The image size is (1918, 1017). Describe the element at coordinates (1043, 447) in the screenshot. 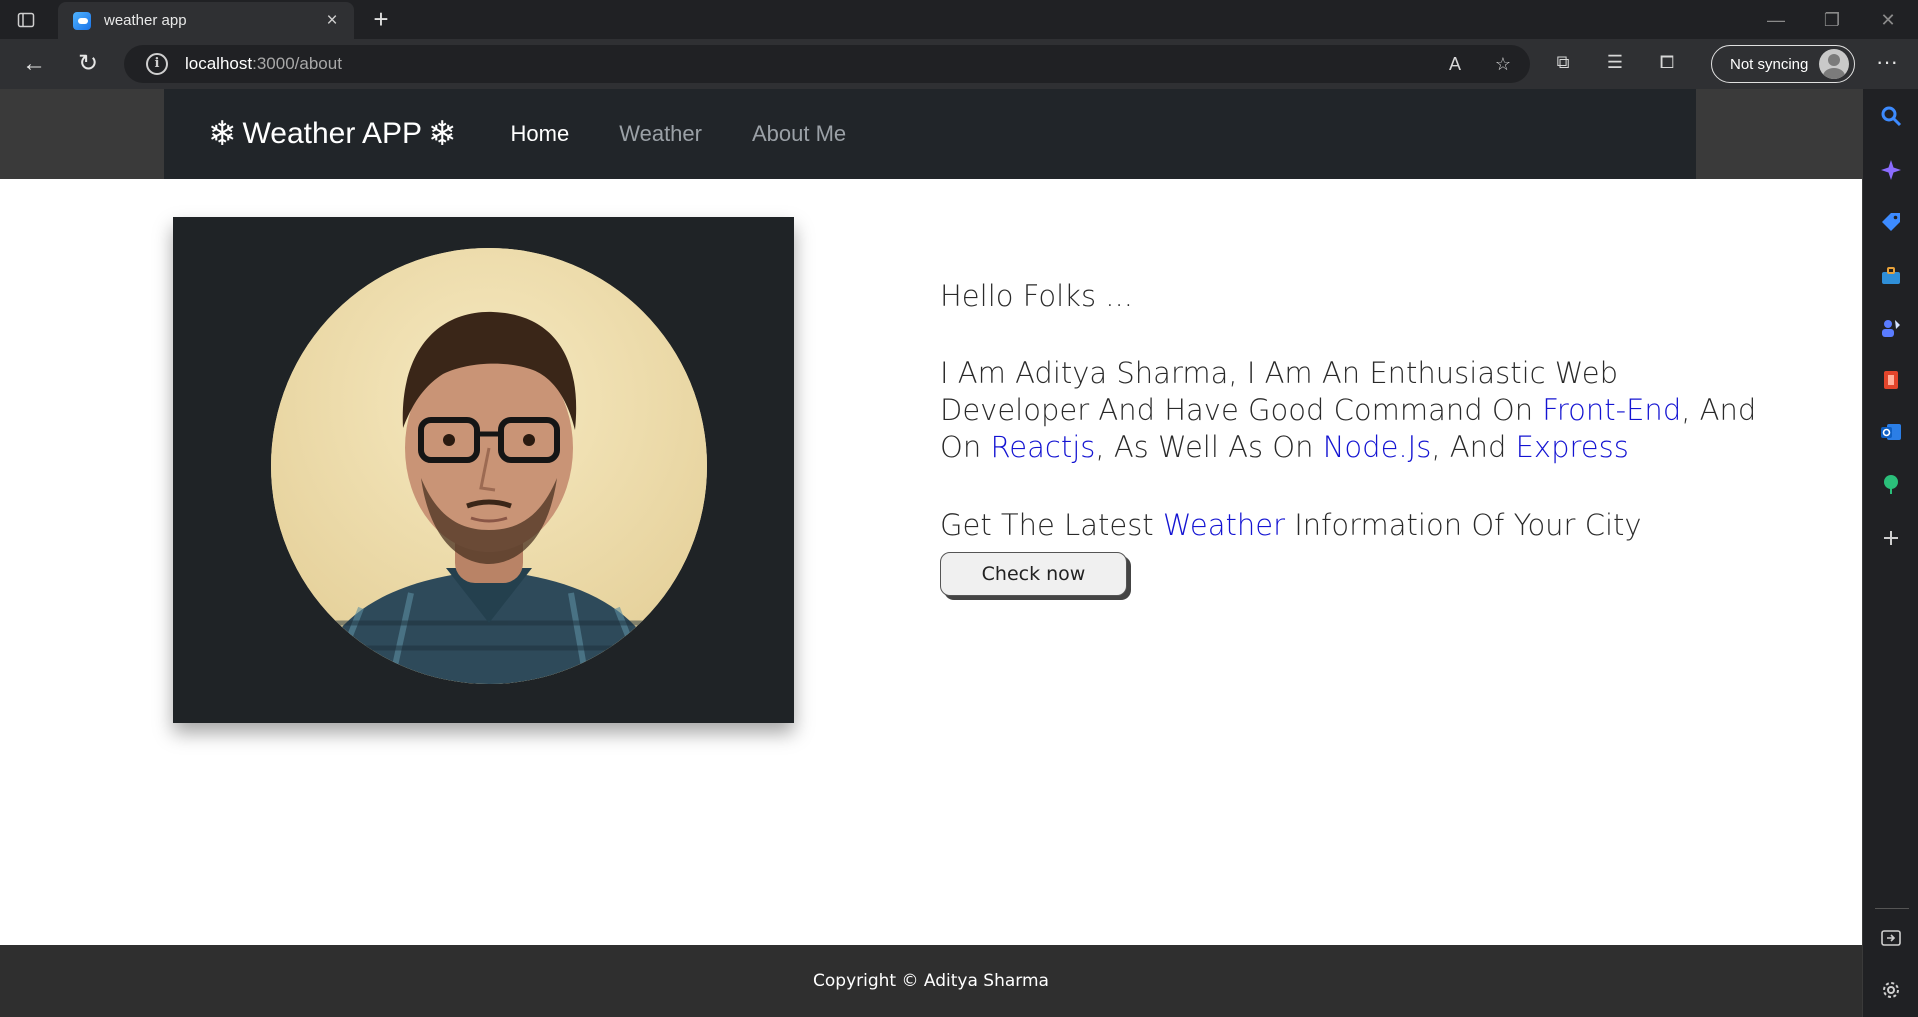

I see `tech-reactjs: Reactjs` at that location.